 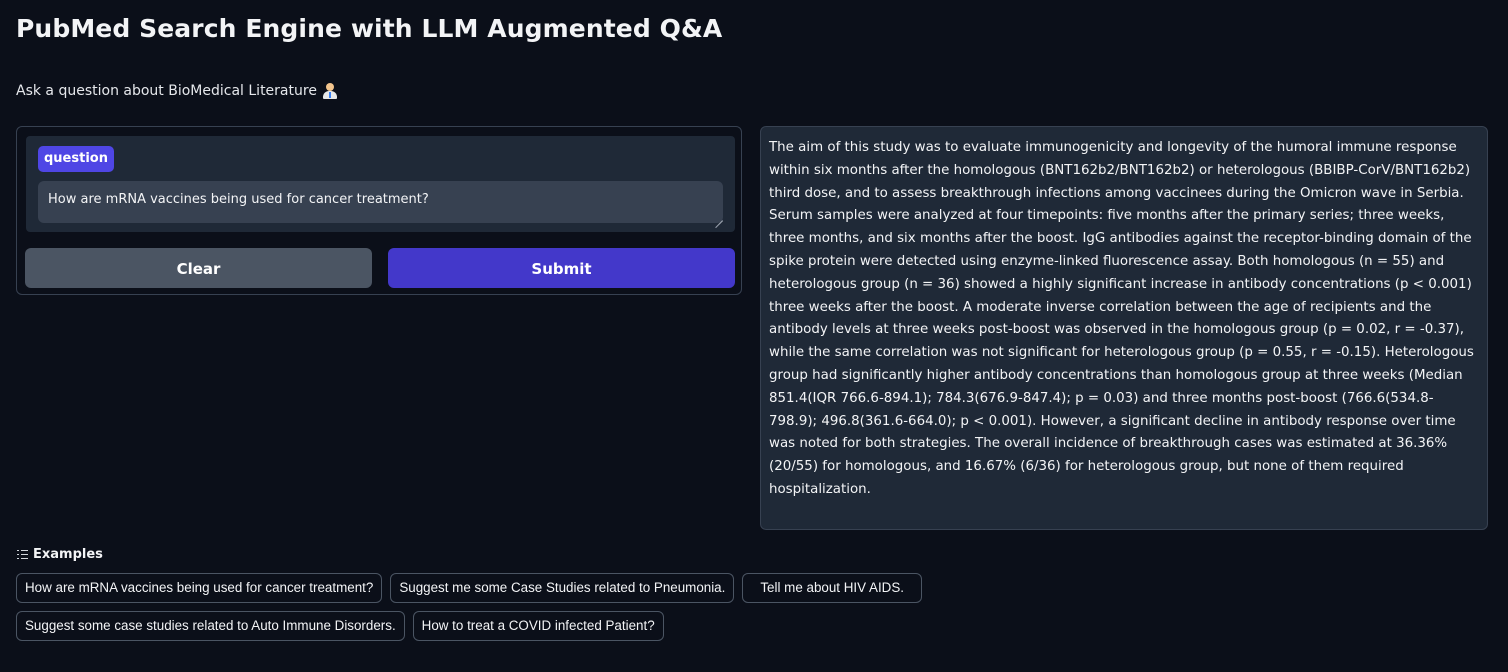 I want to click on doctor-emoji-icon, so click(x=329, y=91).